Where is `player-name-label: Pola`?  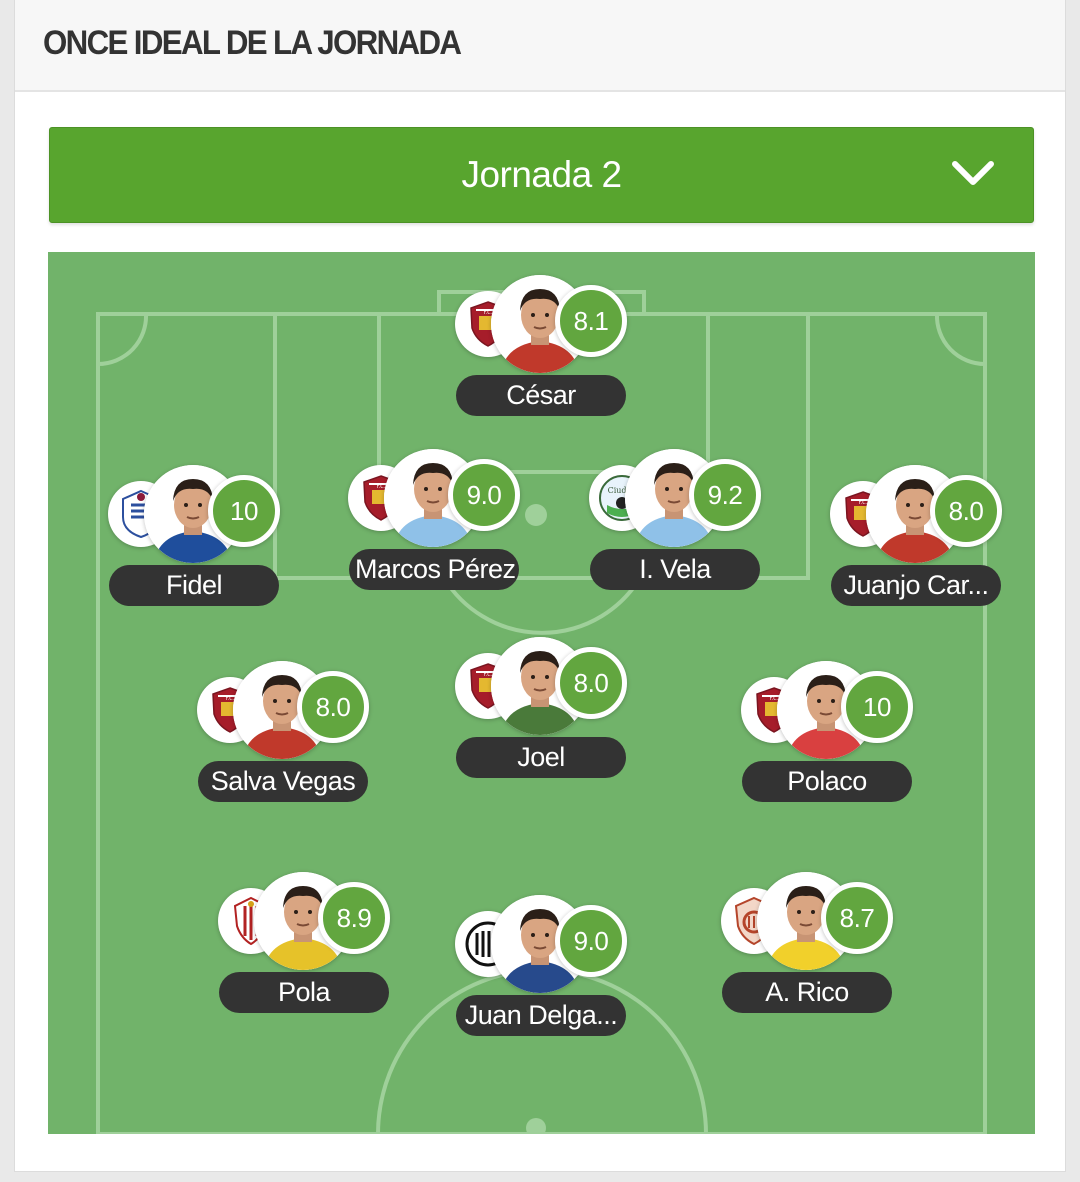 player-name-label: Pola is located at coordinates (304, 992).